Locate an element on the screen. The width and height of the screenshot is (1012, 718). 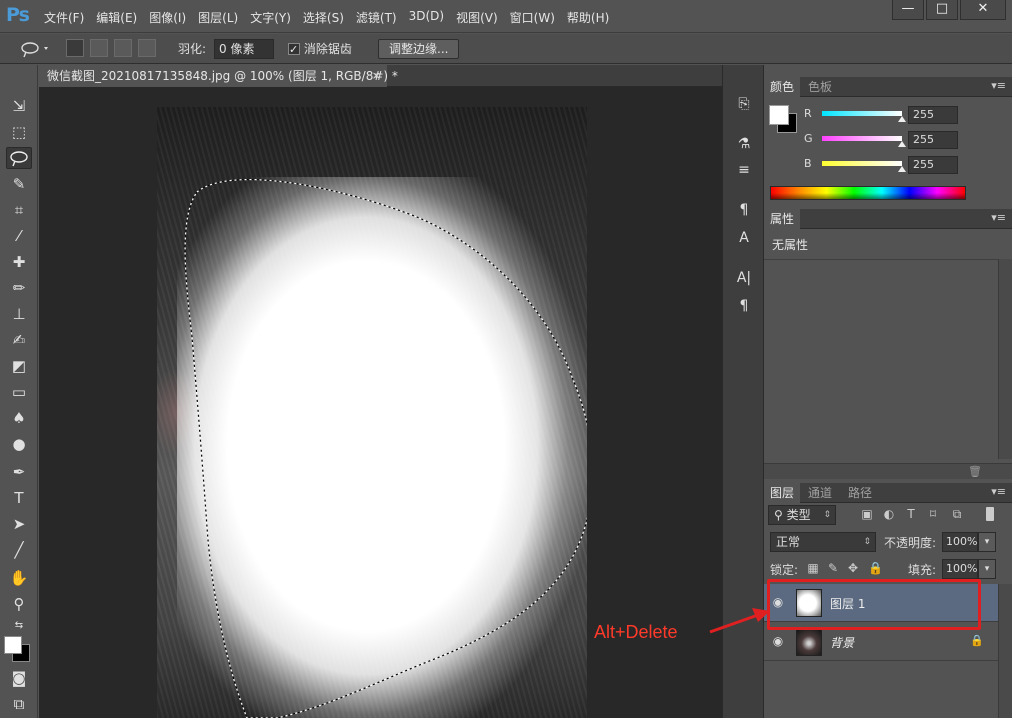
slider-g-thumb is located at coordinates (902, 144).